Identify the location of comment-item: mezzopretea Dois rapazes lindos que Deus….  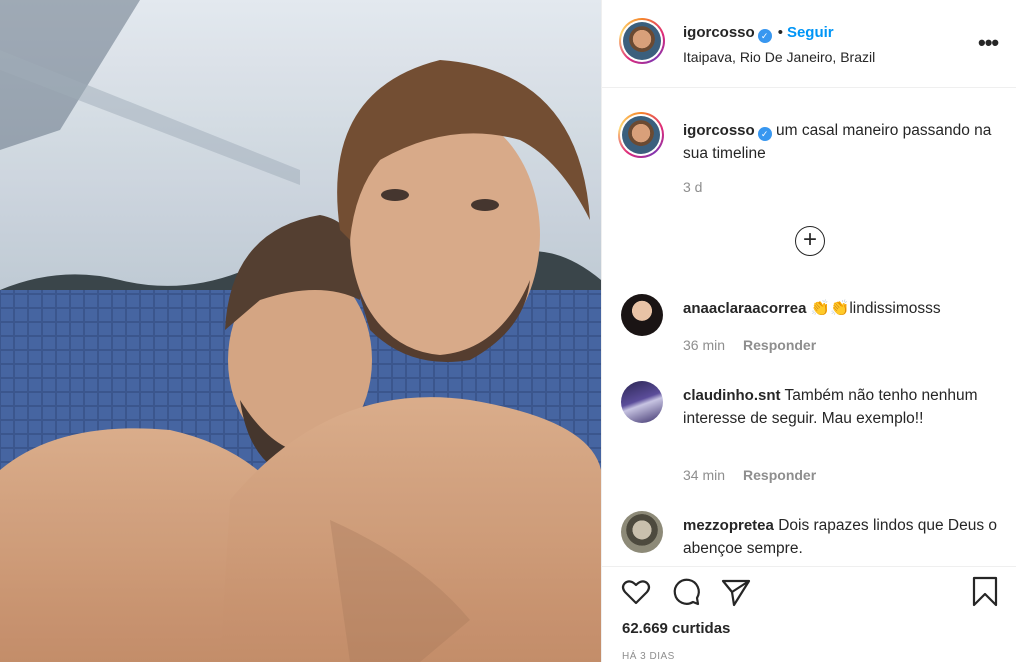
(841, 537).